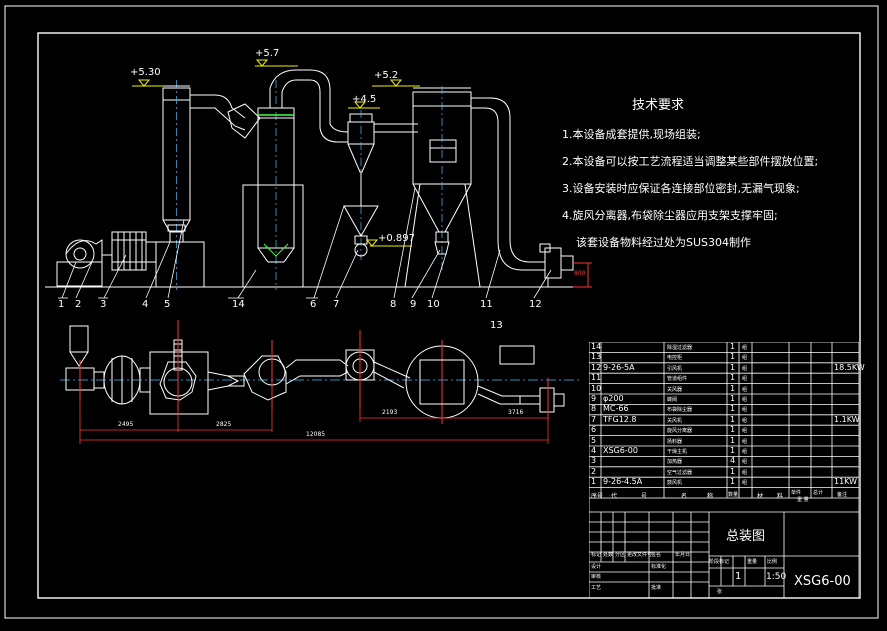  Describe the element at coordinates (620, 555) in the screenshot. I see `label-zone: 分区` at that location.